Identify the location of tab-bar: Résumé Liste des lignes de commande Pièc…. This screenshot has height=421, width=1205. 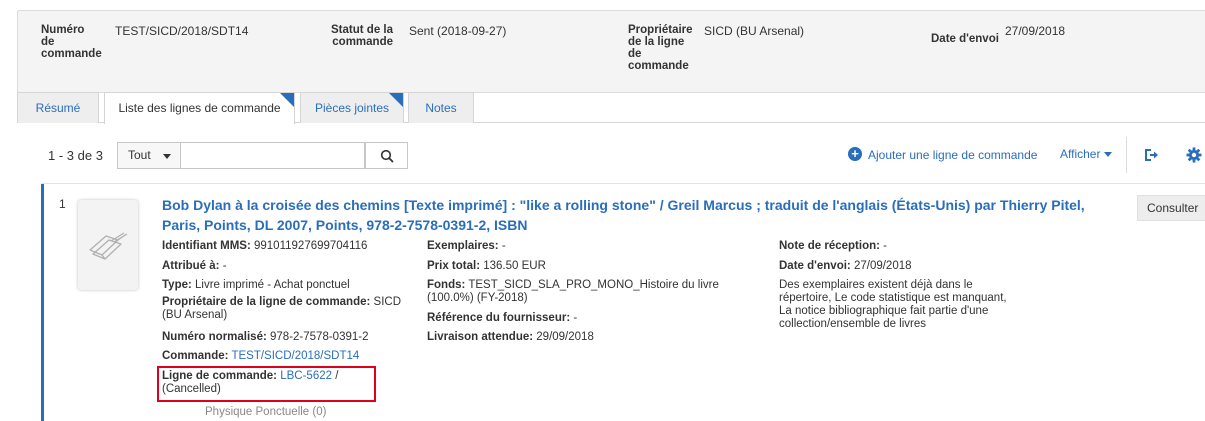
(611, 108).